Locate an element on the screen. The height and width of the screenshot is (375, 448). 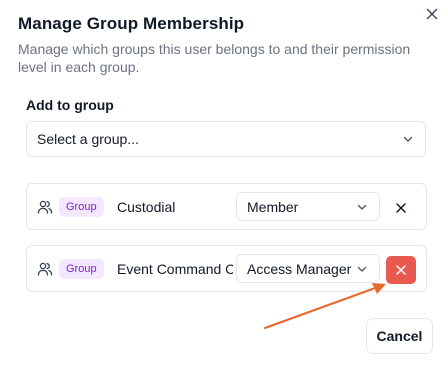
dialog-title: Manage Group Membership is located at coordinates (131, 23).